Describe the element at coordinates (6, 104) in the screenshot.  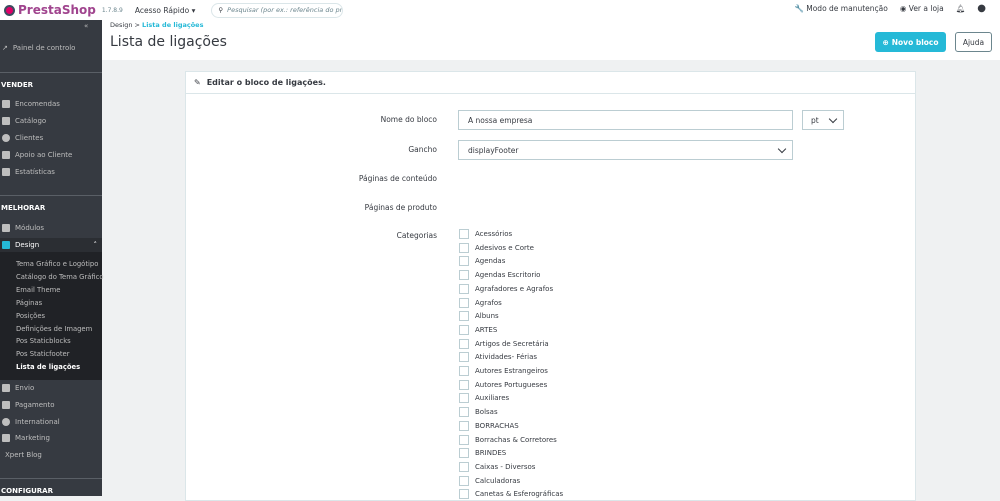
I see `basket-icon` at that location.